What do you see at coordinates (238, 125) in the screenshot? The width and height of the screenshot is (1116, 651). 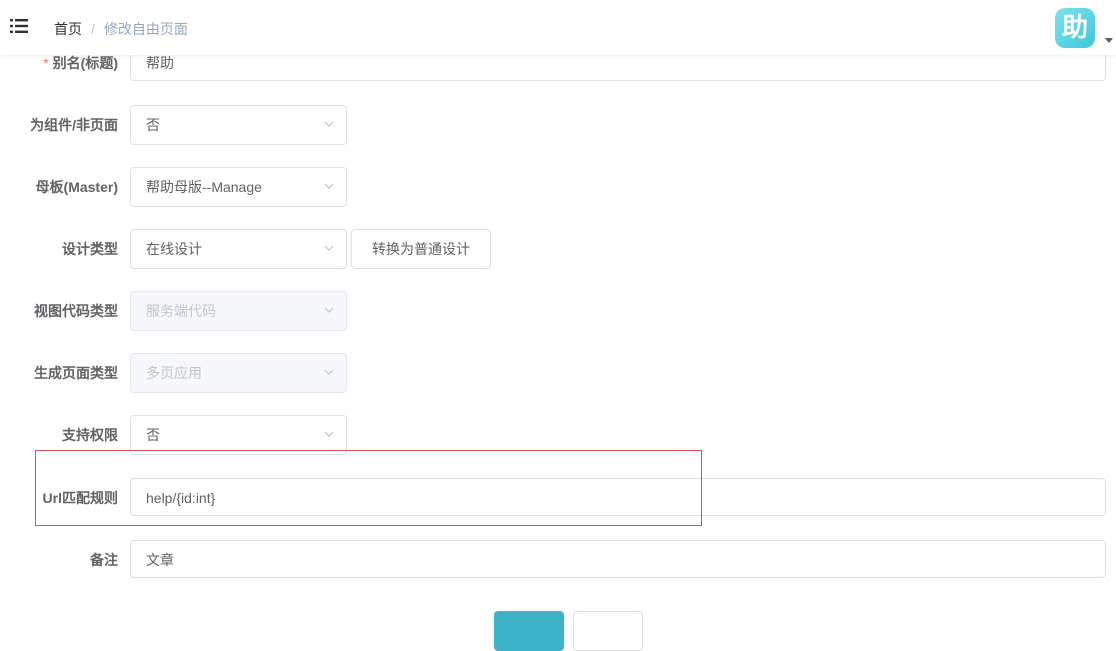 I see `is-component-select: 否` at bounding box center [238, 125].